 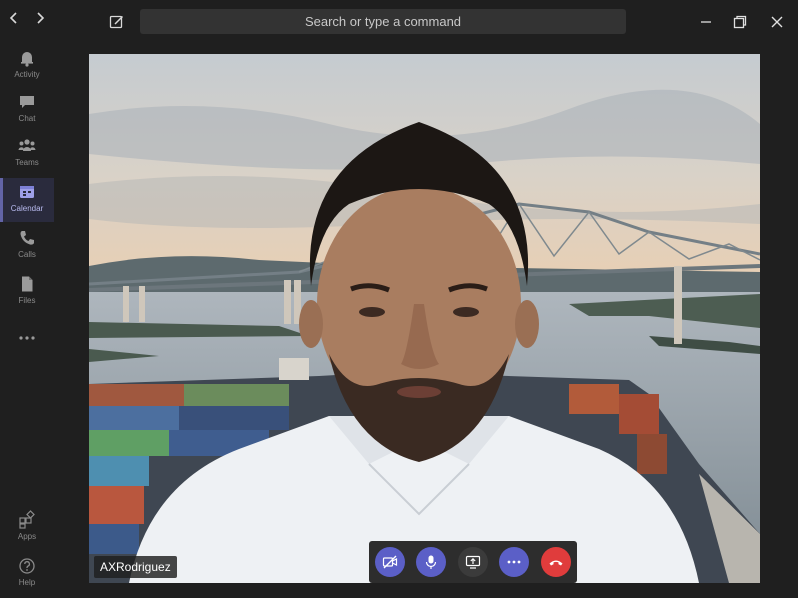 I want to click on rail-item-calendar: Calendar, so click(x=27, y=200).